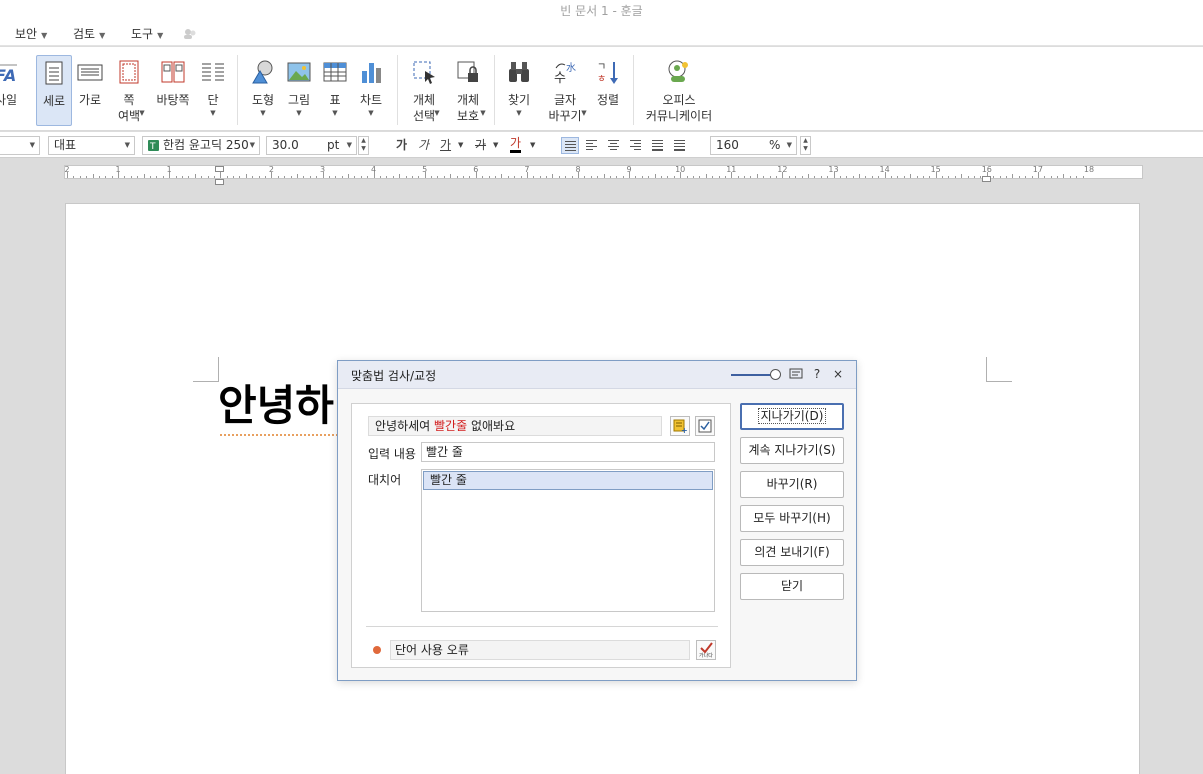 The image size is (1203, 774). Describe the element at coordinates (213, 89) in the screenshot. I see `ribbon-column-button: 단 ▼` at that location.